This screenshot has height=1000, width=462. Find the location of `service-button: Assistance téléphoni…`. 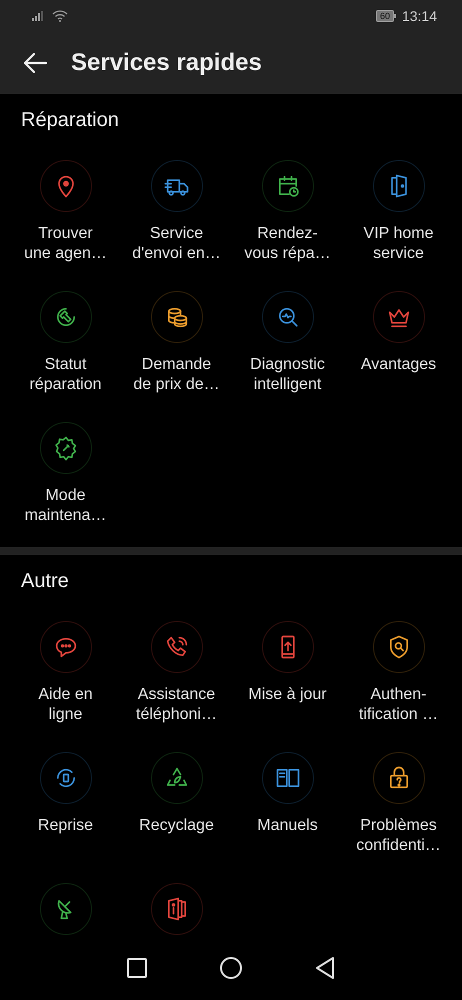

service-button: Assistance téléphoni… is located at coordinates (176, 673).